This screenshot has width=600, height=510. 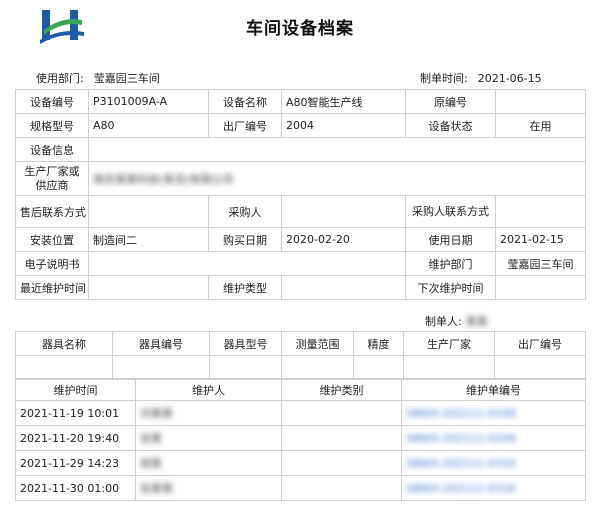 I want to click on table-header-row: 维护时间 维护人 维护类别 维护单编号, so click(x=300, y=389).